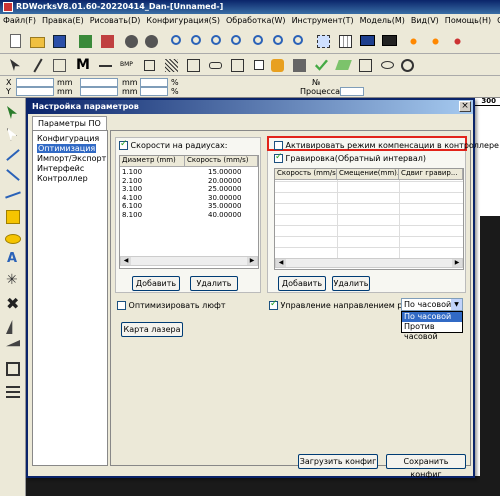 This screenshot has height=496, width=500. What do you see at coordinates (321, 65) in the screenshot?
I see `check-icon` at bounding box center [321, 65].